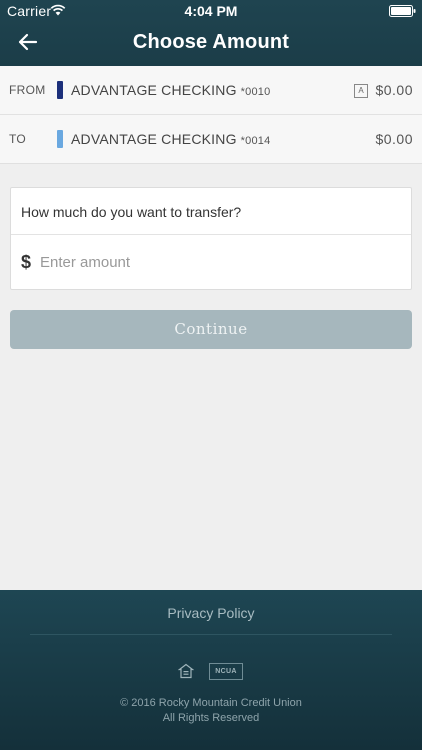  I want to click on transfer-question: How much do you want to transfer?, so click(131, 212).